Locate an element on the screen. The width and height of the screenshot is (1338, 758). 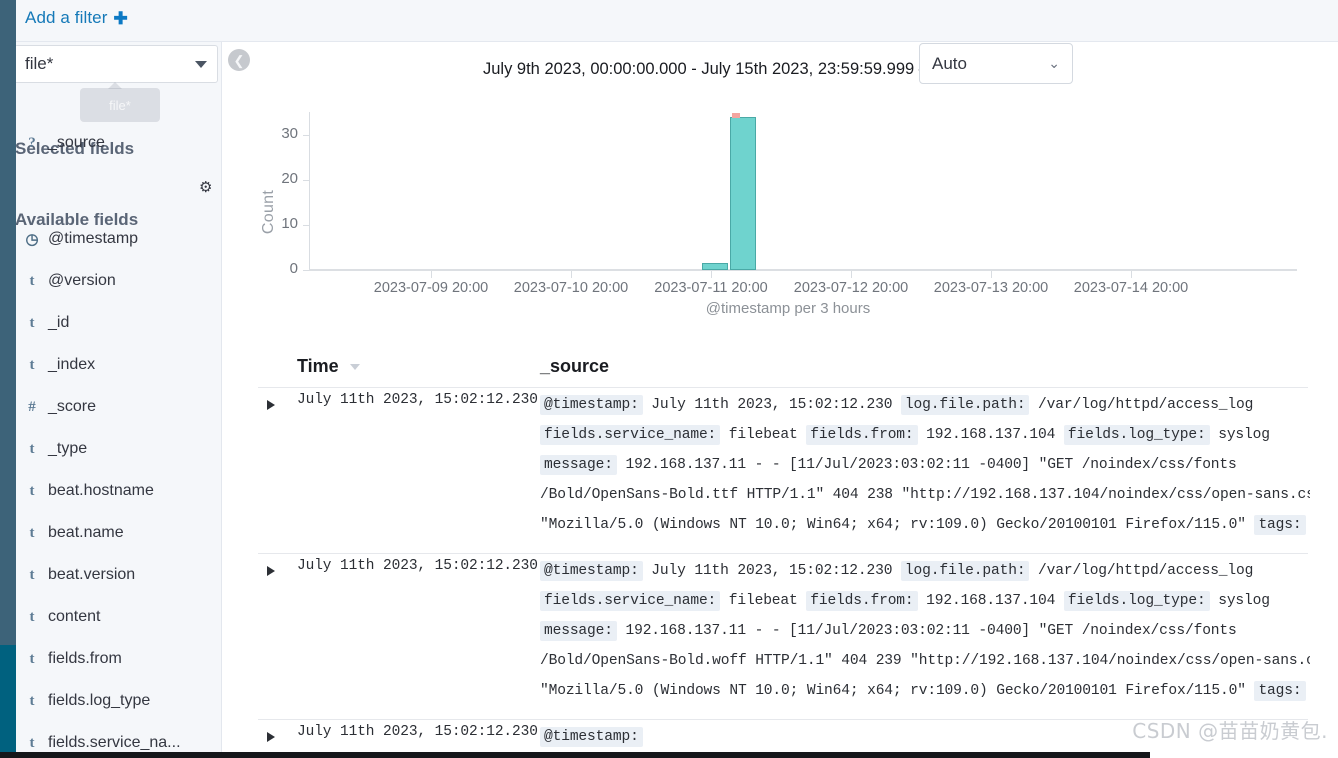
field-item-type: t _type is located at coordinates (118, 449).